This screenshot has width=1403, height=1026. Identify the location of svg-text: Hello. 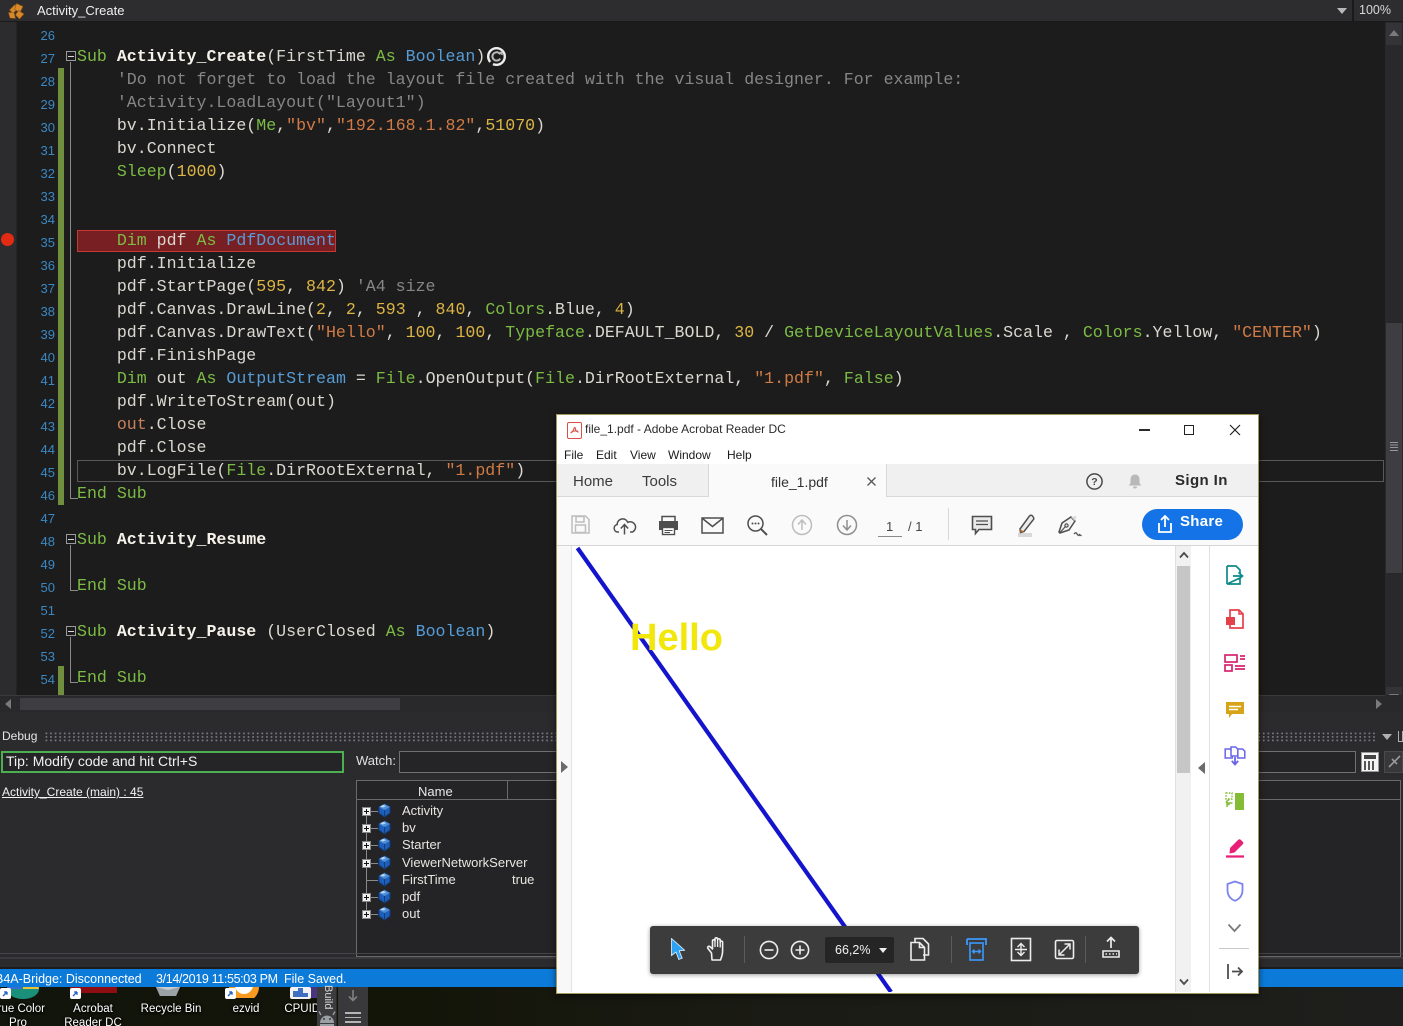
(676, 638).